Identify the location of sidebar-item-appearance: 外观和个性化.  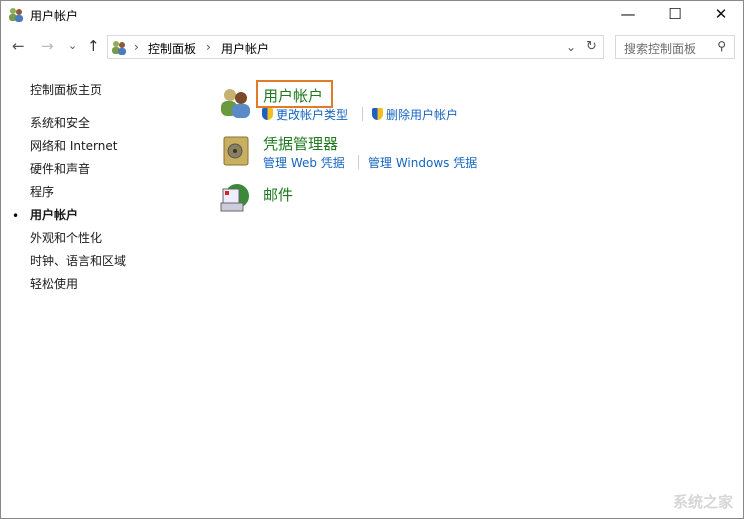
(66, 237).